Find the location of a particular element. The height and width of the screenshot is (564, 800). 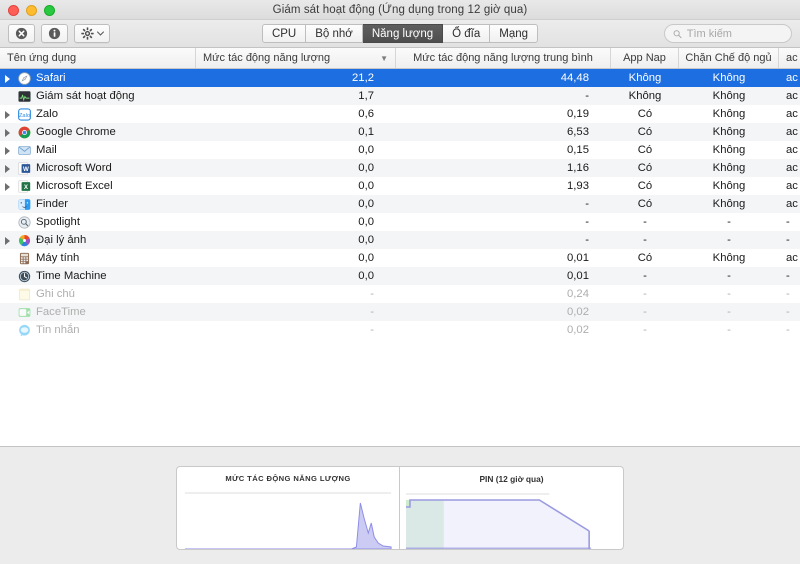

energy-impact-sparkline is located at coordinates (288, 520).